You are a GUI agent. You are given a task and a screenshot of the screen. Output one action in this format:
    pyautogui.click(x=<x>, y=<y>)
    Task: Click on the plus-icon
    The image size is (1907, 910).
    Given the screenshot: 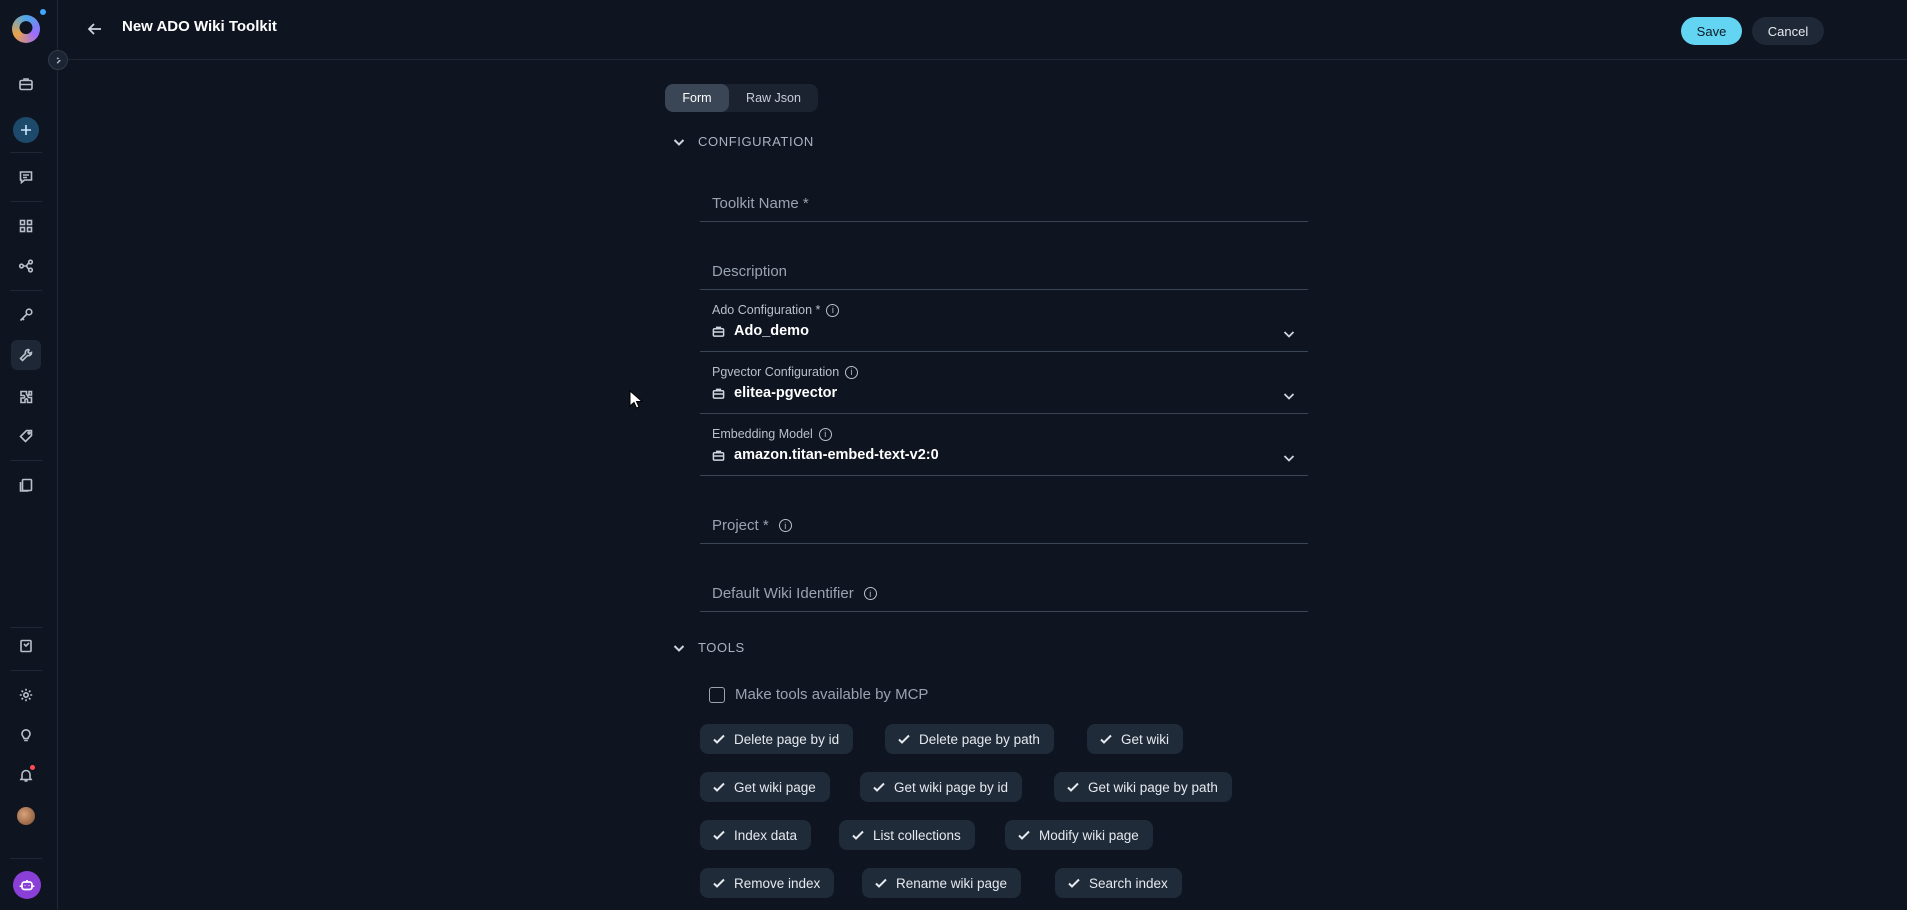 What is the action you would take?
    pyautogui.click(x=26, y=130)
    